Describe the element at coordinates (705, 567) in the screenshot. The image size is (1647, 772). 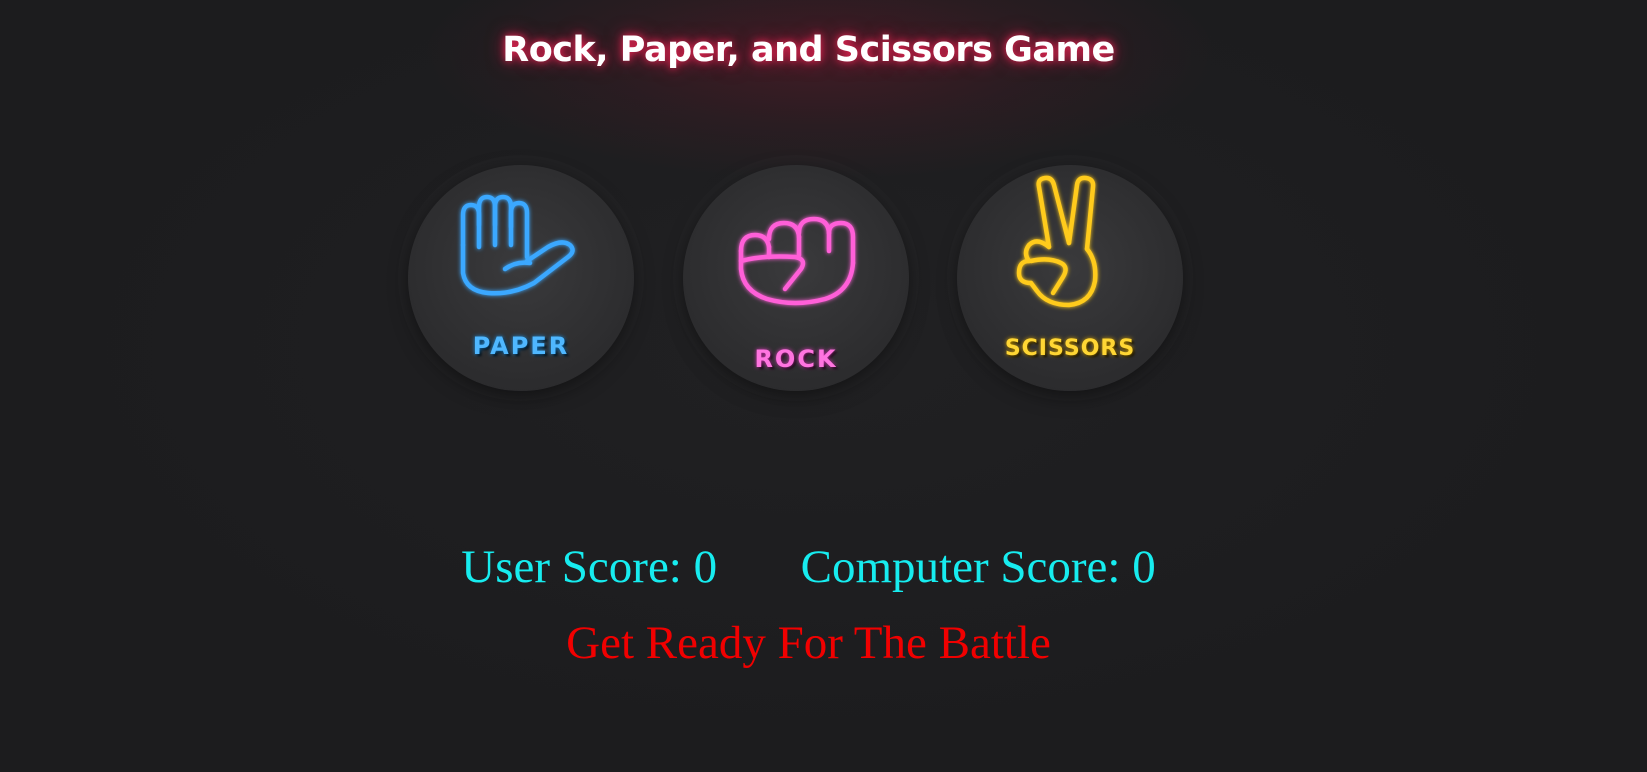
I see `user-score-value: 0` at that location.